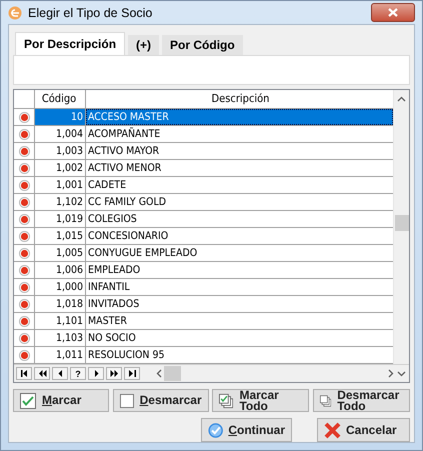  I want to click on vertical-scrollbar, so click(401, 227).